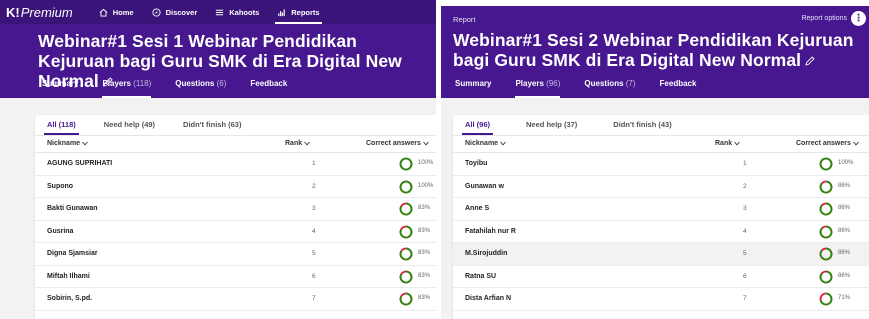  What do you see at coordinates (661, 164) in the screenshot?
I see `table-row: Toyibu 1 100%` at bounding box center [661, 164].